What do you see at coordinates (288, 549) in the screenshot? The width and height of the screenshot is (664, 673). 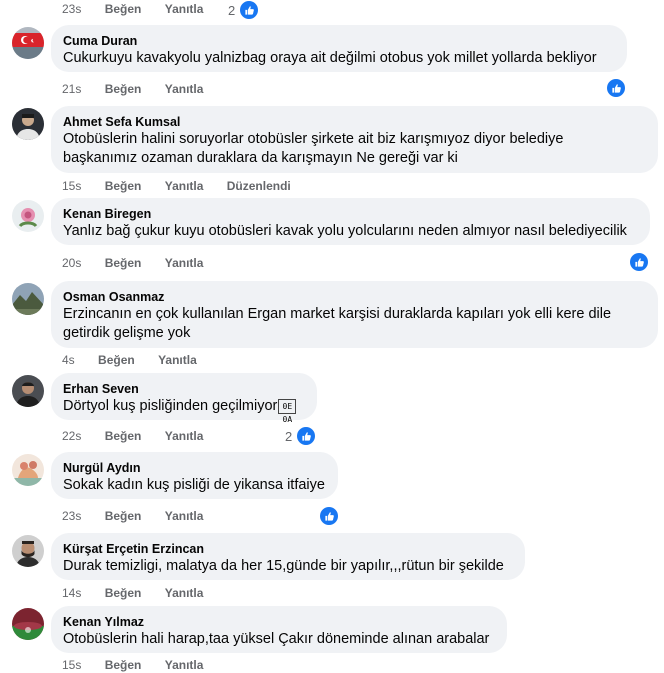 I see `comment-author: Kürşat Erçetin Erzincan` at bounding box center [288, 549].